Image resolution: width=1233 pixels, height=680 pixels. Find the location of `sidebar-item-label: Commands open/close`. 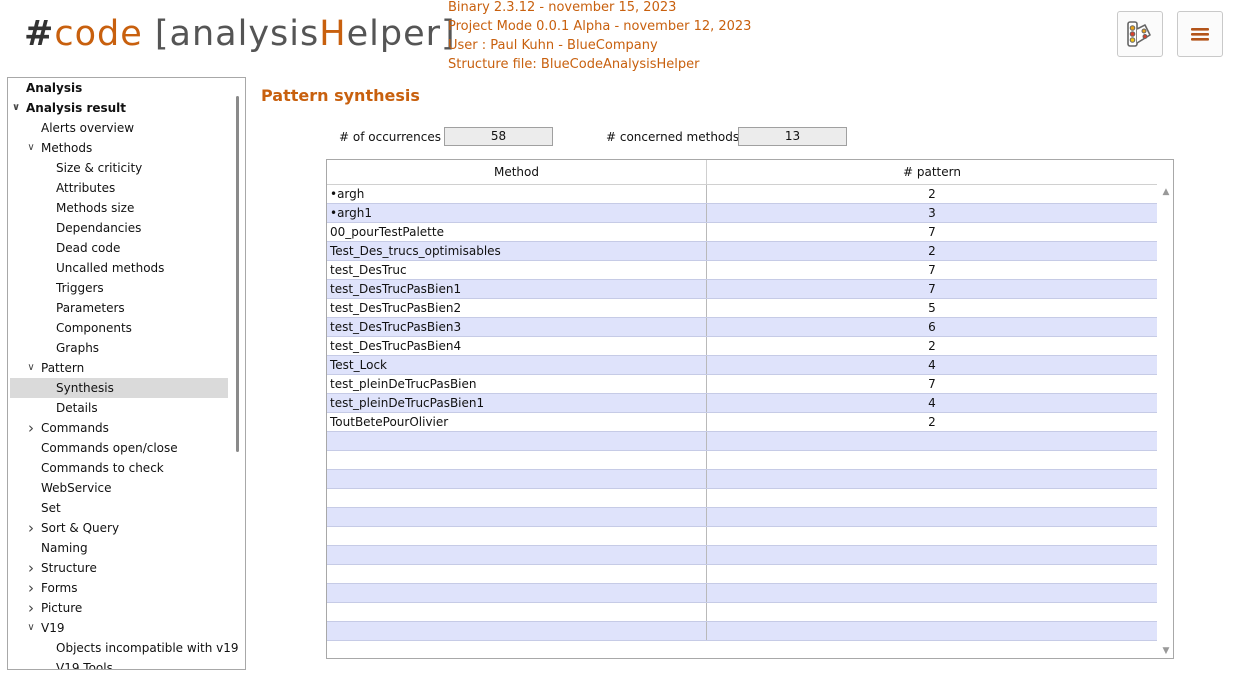

sidebar-item-label: Commands open/close is located at coordinates (109, 448).